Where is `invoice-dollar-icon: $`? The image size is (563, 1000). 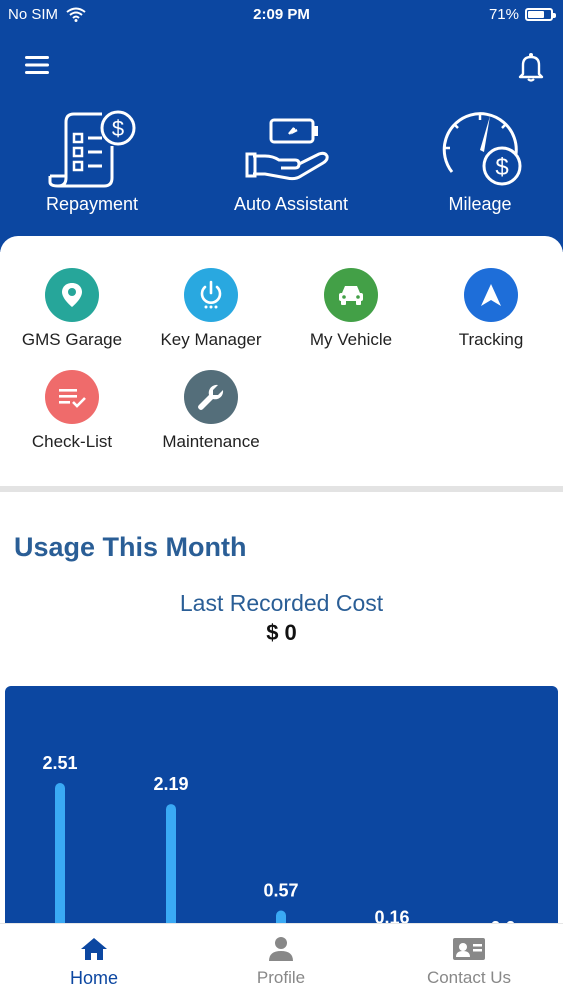
invoice-dollar-icon: $ is located at coordinates (92, 149).